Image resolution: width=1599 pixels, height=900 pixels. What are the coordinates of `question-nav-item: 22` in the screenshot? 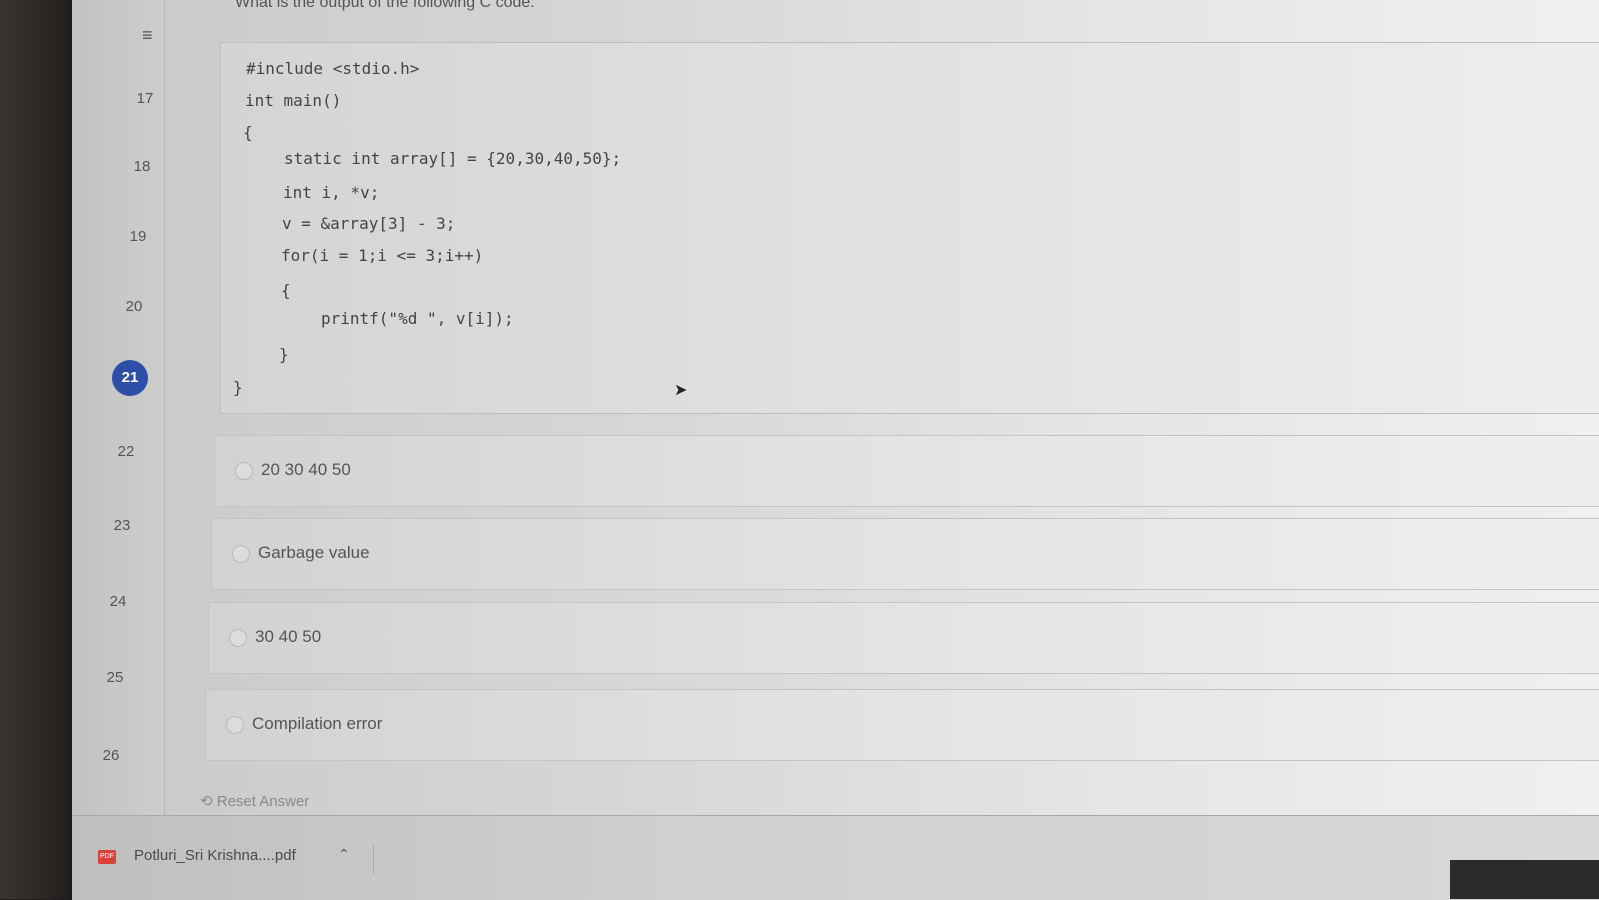 It's located at (126, 451).